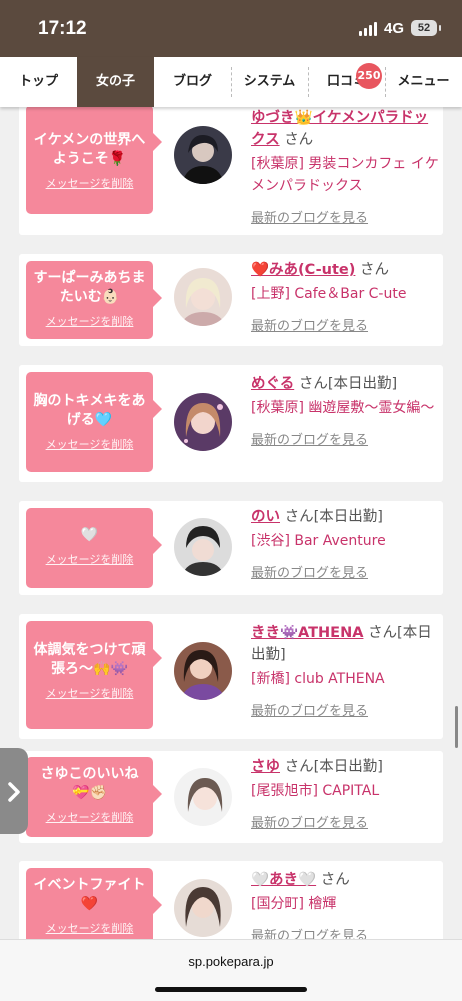  I want to click on chevron-right-icon, so click(14, 792).